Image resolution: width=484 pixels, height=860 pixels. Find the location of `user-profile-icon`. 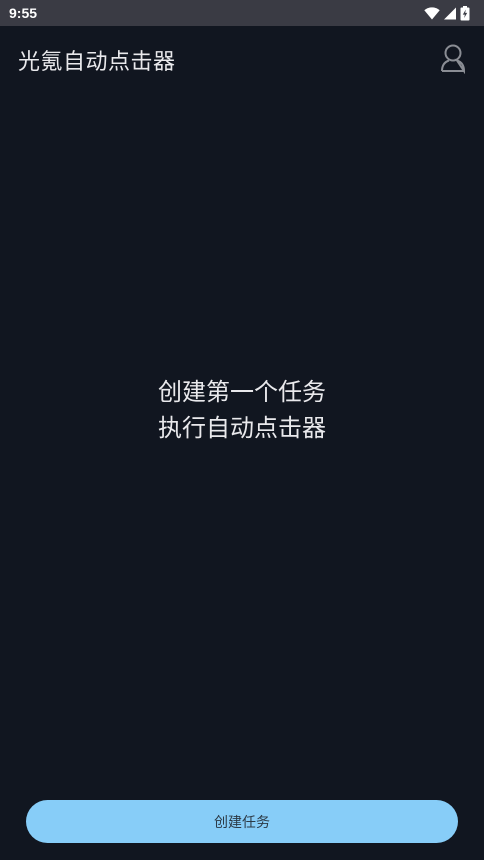

user-profile-icon is located at coordinates (453, 60).